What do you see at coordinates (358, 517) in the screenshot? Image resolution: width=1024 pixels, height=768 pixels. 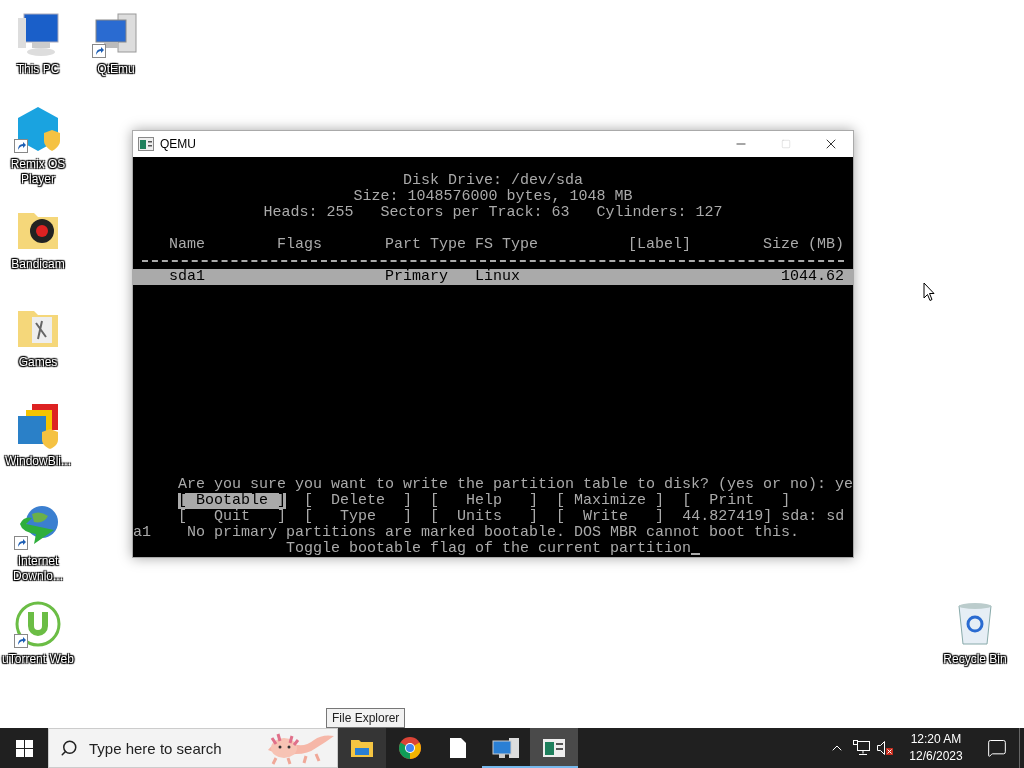 I see `menu-option: [ Type ]` at bounding box center [358, 517].